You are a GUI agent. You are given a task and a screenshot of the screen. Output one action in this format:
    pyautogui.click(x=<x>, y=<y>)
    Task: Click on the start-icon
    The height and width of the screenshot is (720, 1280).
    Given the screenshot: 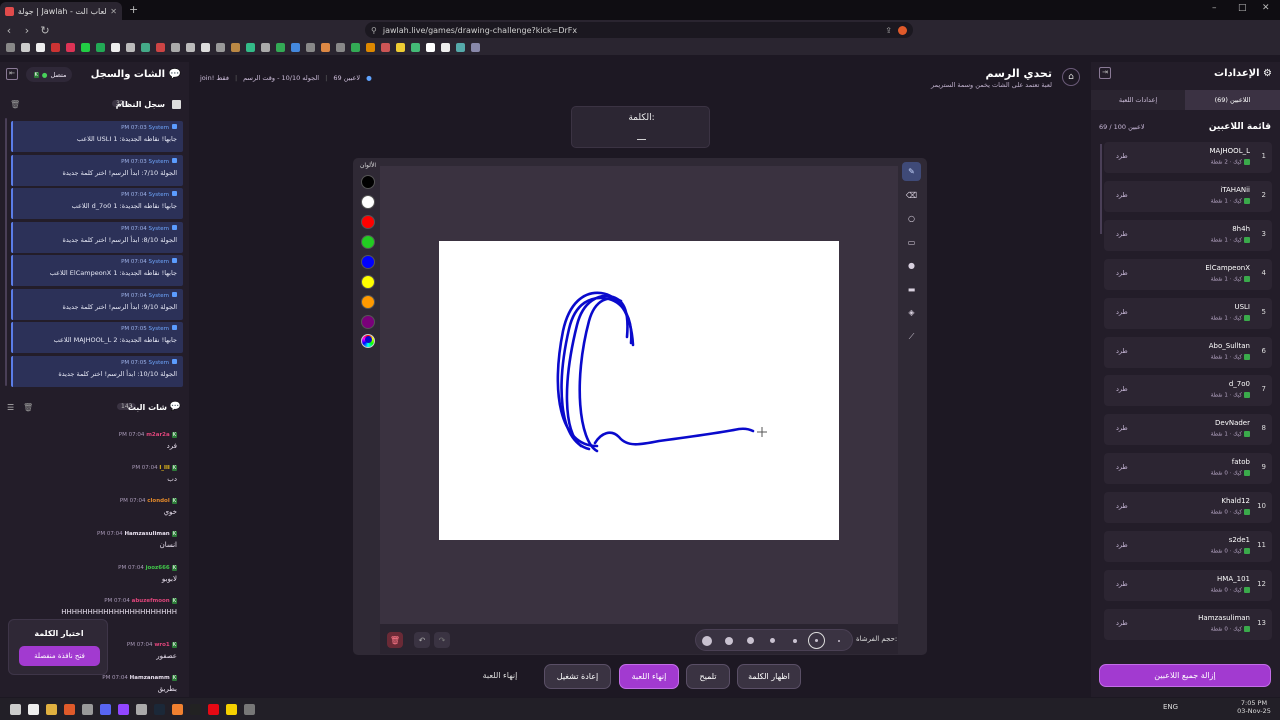 What is the action you would take?
    pyautogui.click(x=15, y=709)
    